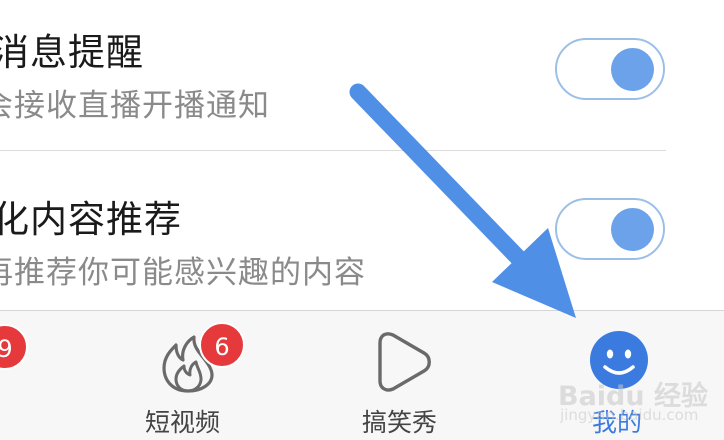  What do you see at coordinates (183, 273) in the screenshot?
I see `setting-subtitle: 再推荐你可能感兴趣的内容` at bounding box center [183, 273].